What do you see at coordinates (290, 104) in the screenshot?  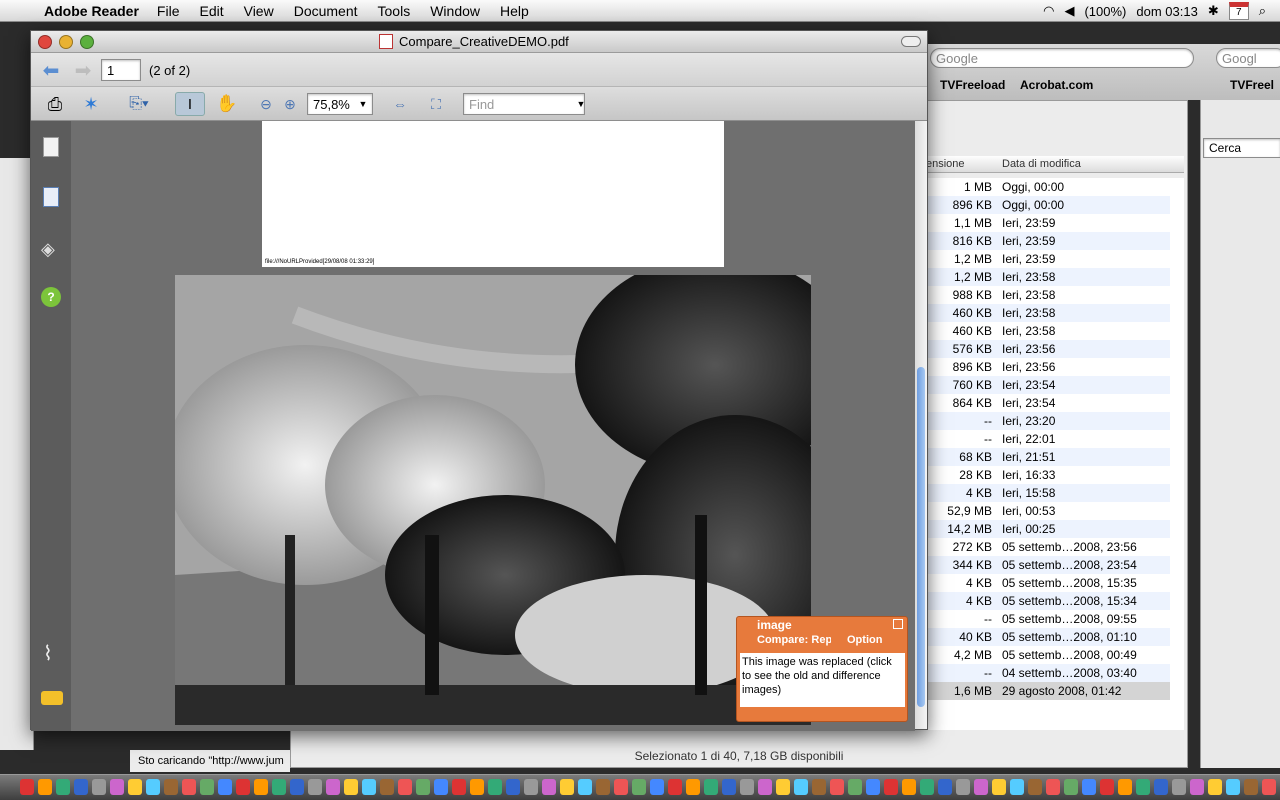 I see `zoom-in-icon: ⊕` at bounding box center [290, 104].